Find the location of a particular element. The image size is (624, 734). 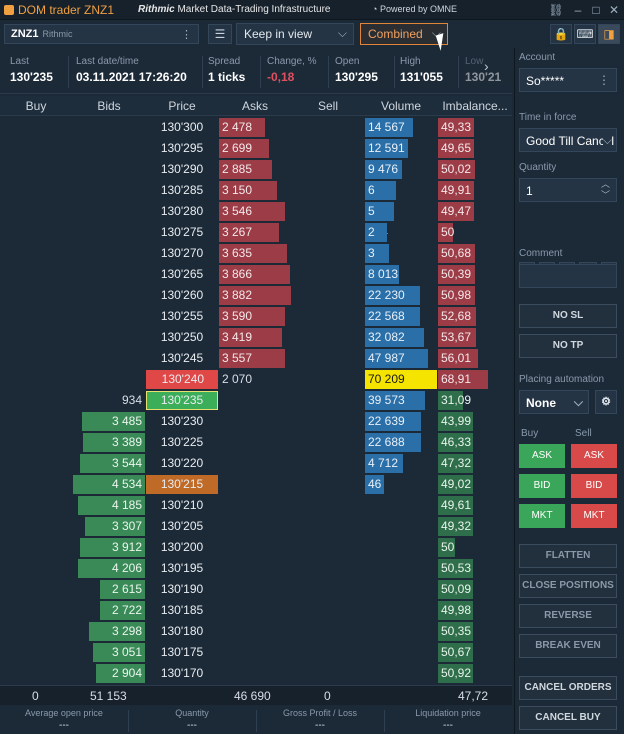

ask-cell: 3 557 is located at coordinates (252, 358).